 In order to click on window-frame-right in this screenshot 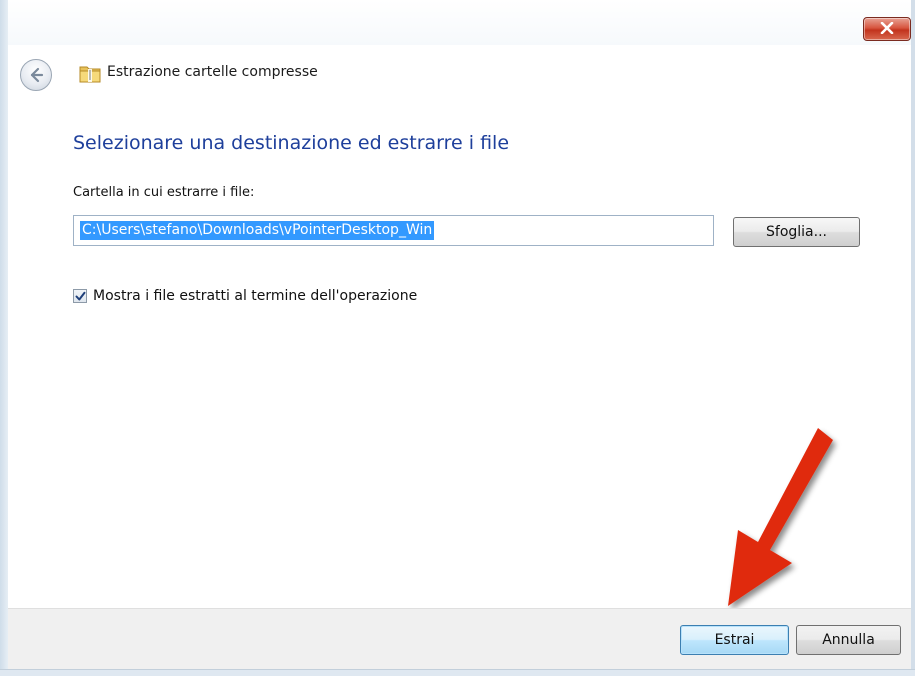, I will do `click(913, 338)`.